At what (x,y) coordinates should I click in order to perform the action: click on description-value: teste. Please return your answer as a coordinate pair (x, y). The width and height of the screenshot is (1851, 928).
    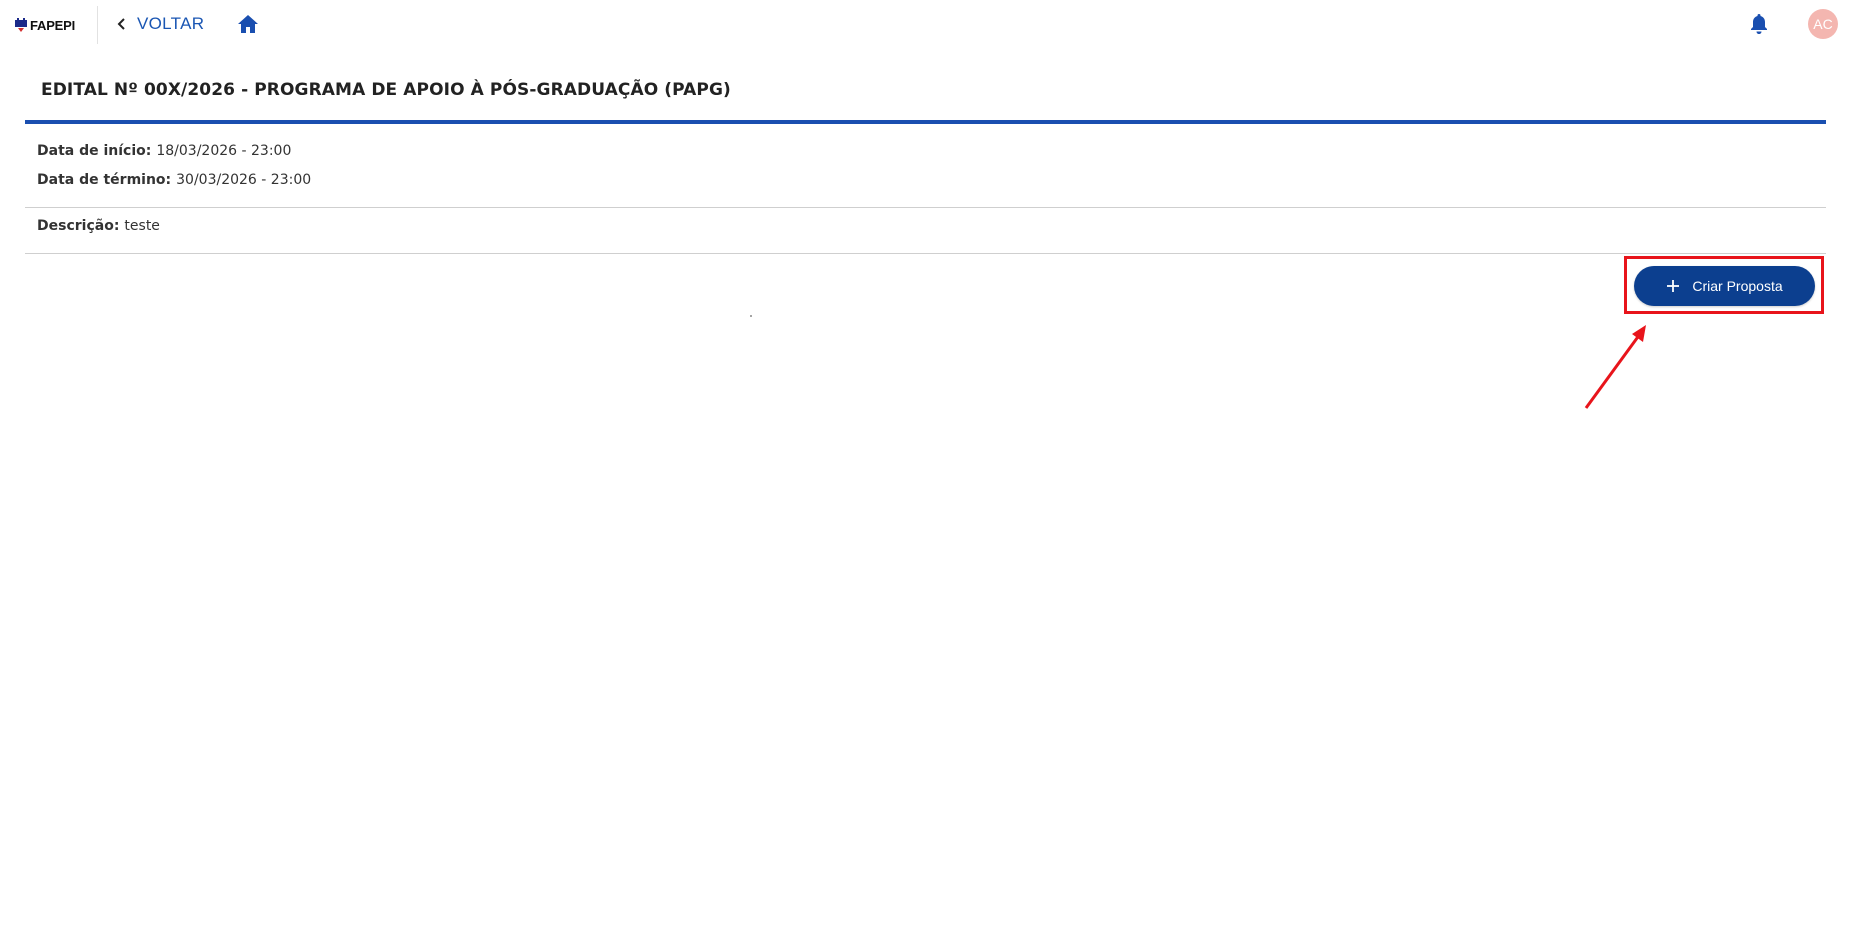
    Looking at the image, I should click on (142, 226).